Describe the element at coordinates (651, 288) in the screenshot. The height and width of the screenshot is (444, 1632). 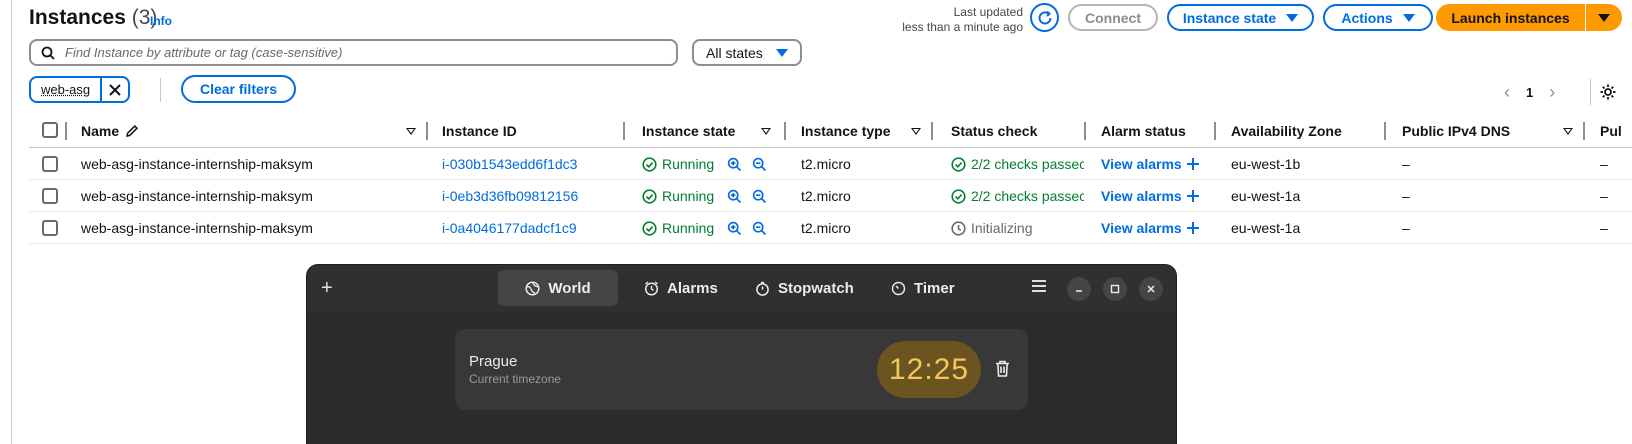
I see `alarm-icon` at that location.